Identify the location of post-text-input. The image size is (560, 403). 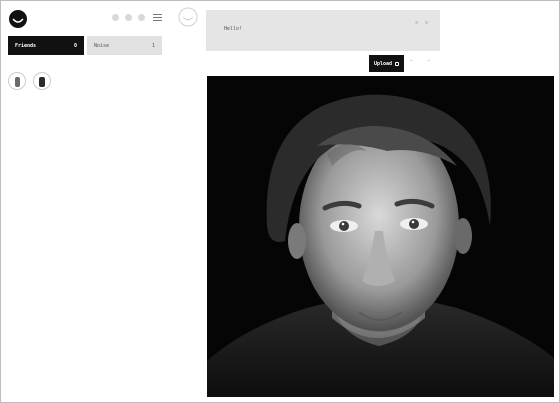
(299, 29).